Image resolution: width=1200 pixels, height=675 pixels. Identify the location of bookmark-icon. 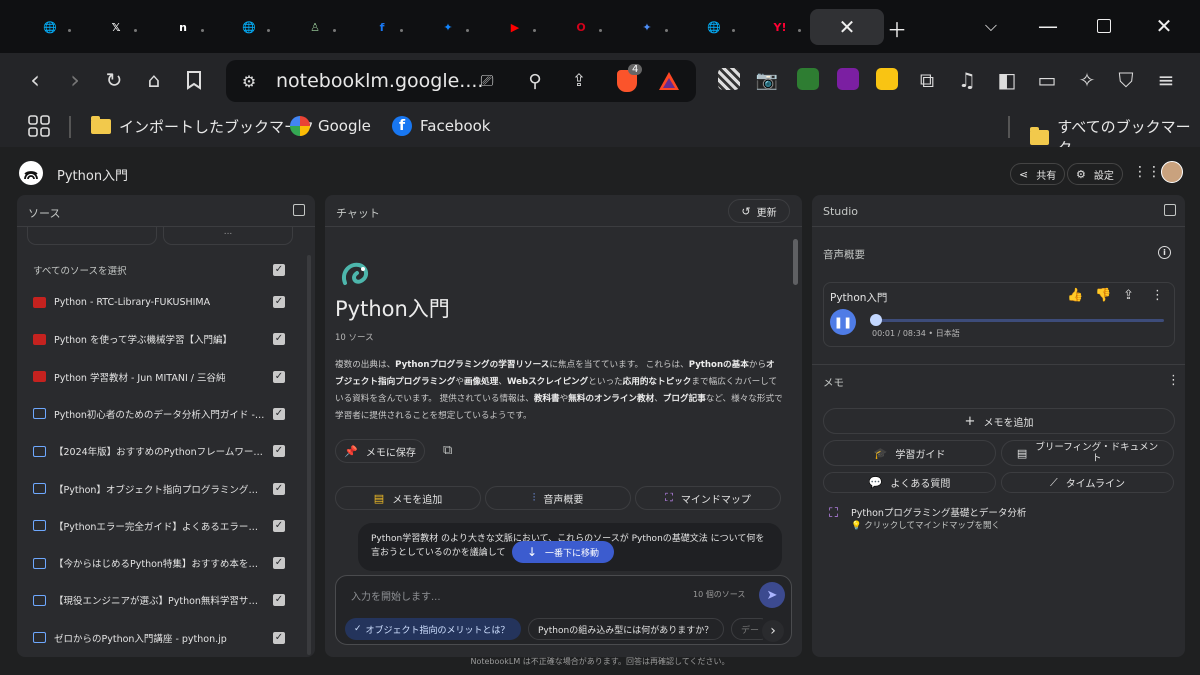
(194, 80).